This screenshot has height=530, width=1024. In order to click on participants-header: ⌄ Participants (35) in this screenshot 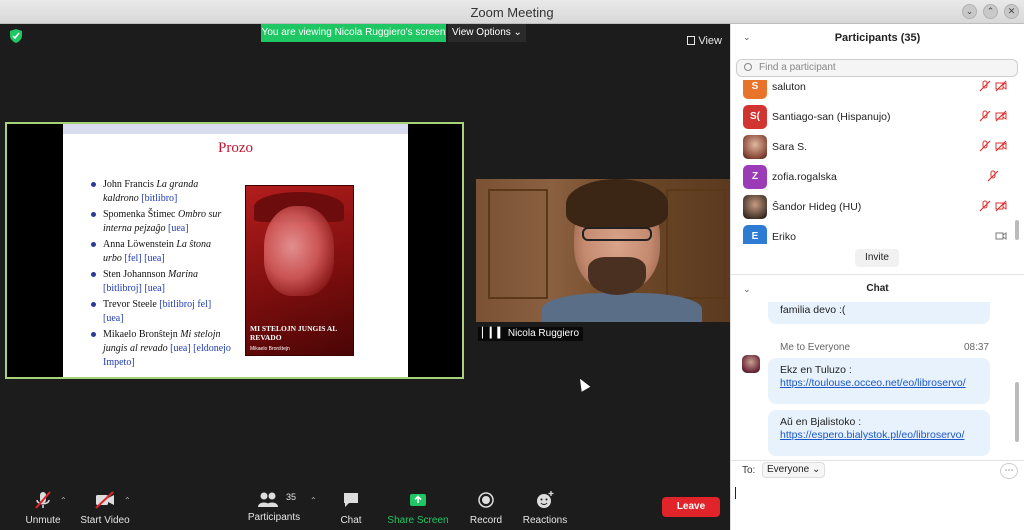, I will do `click(877, 39)`.